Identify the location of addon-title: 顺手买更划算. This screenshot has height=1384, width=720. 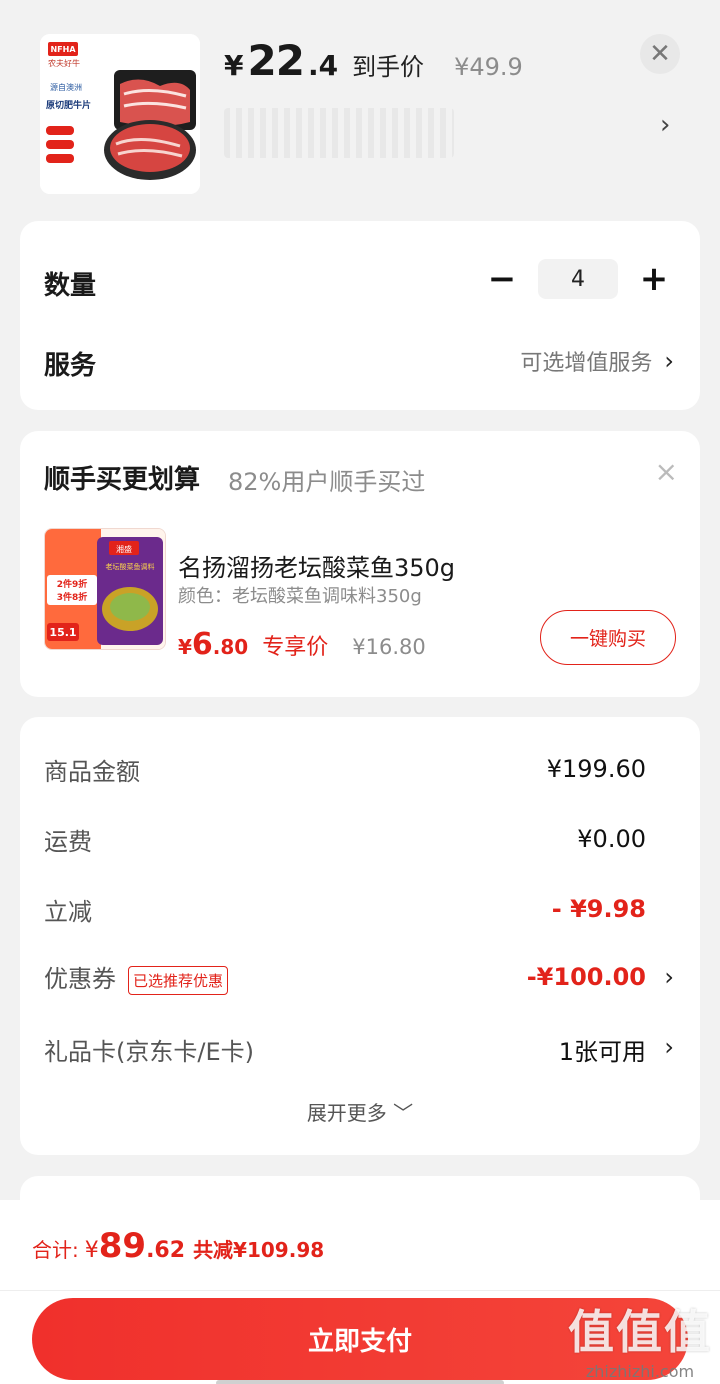
(122, 480).